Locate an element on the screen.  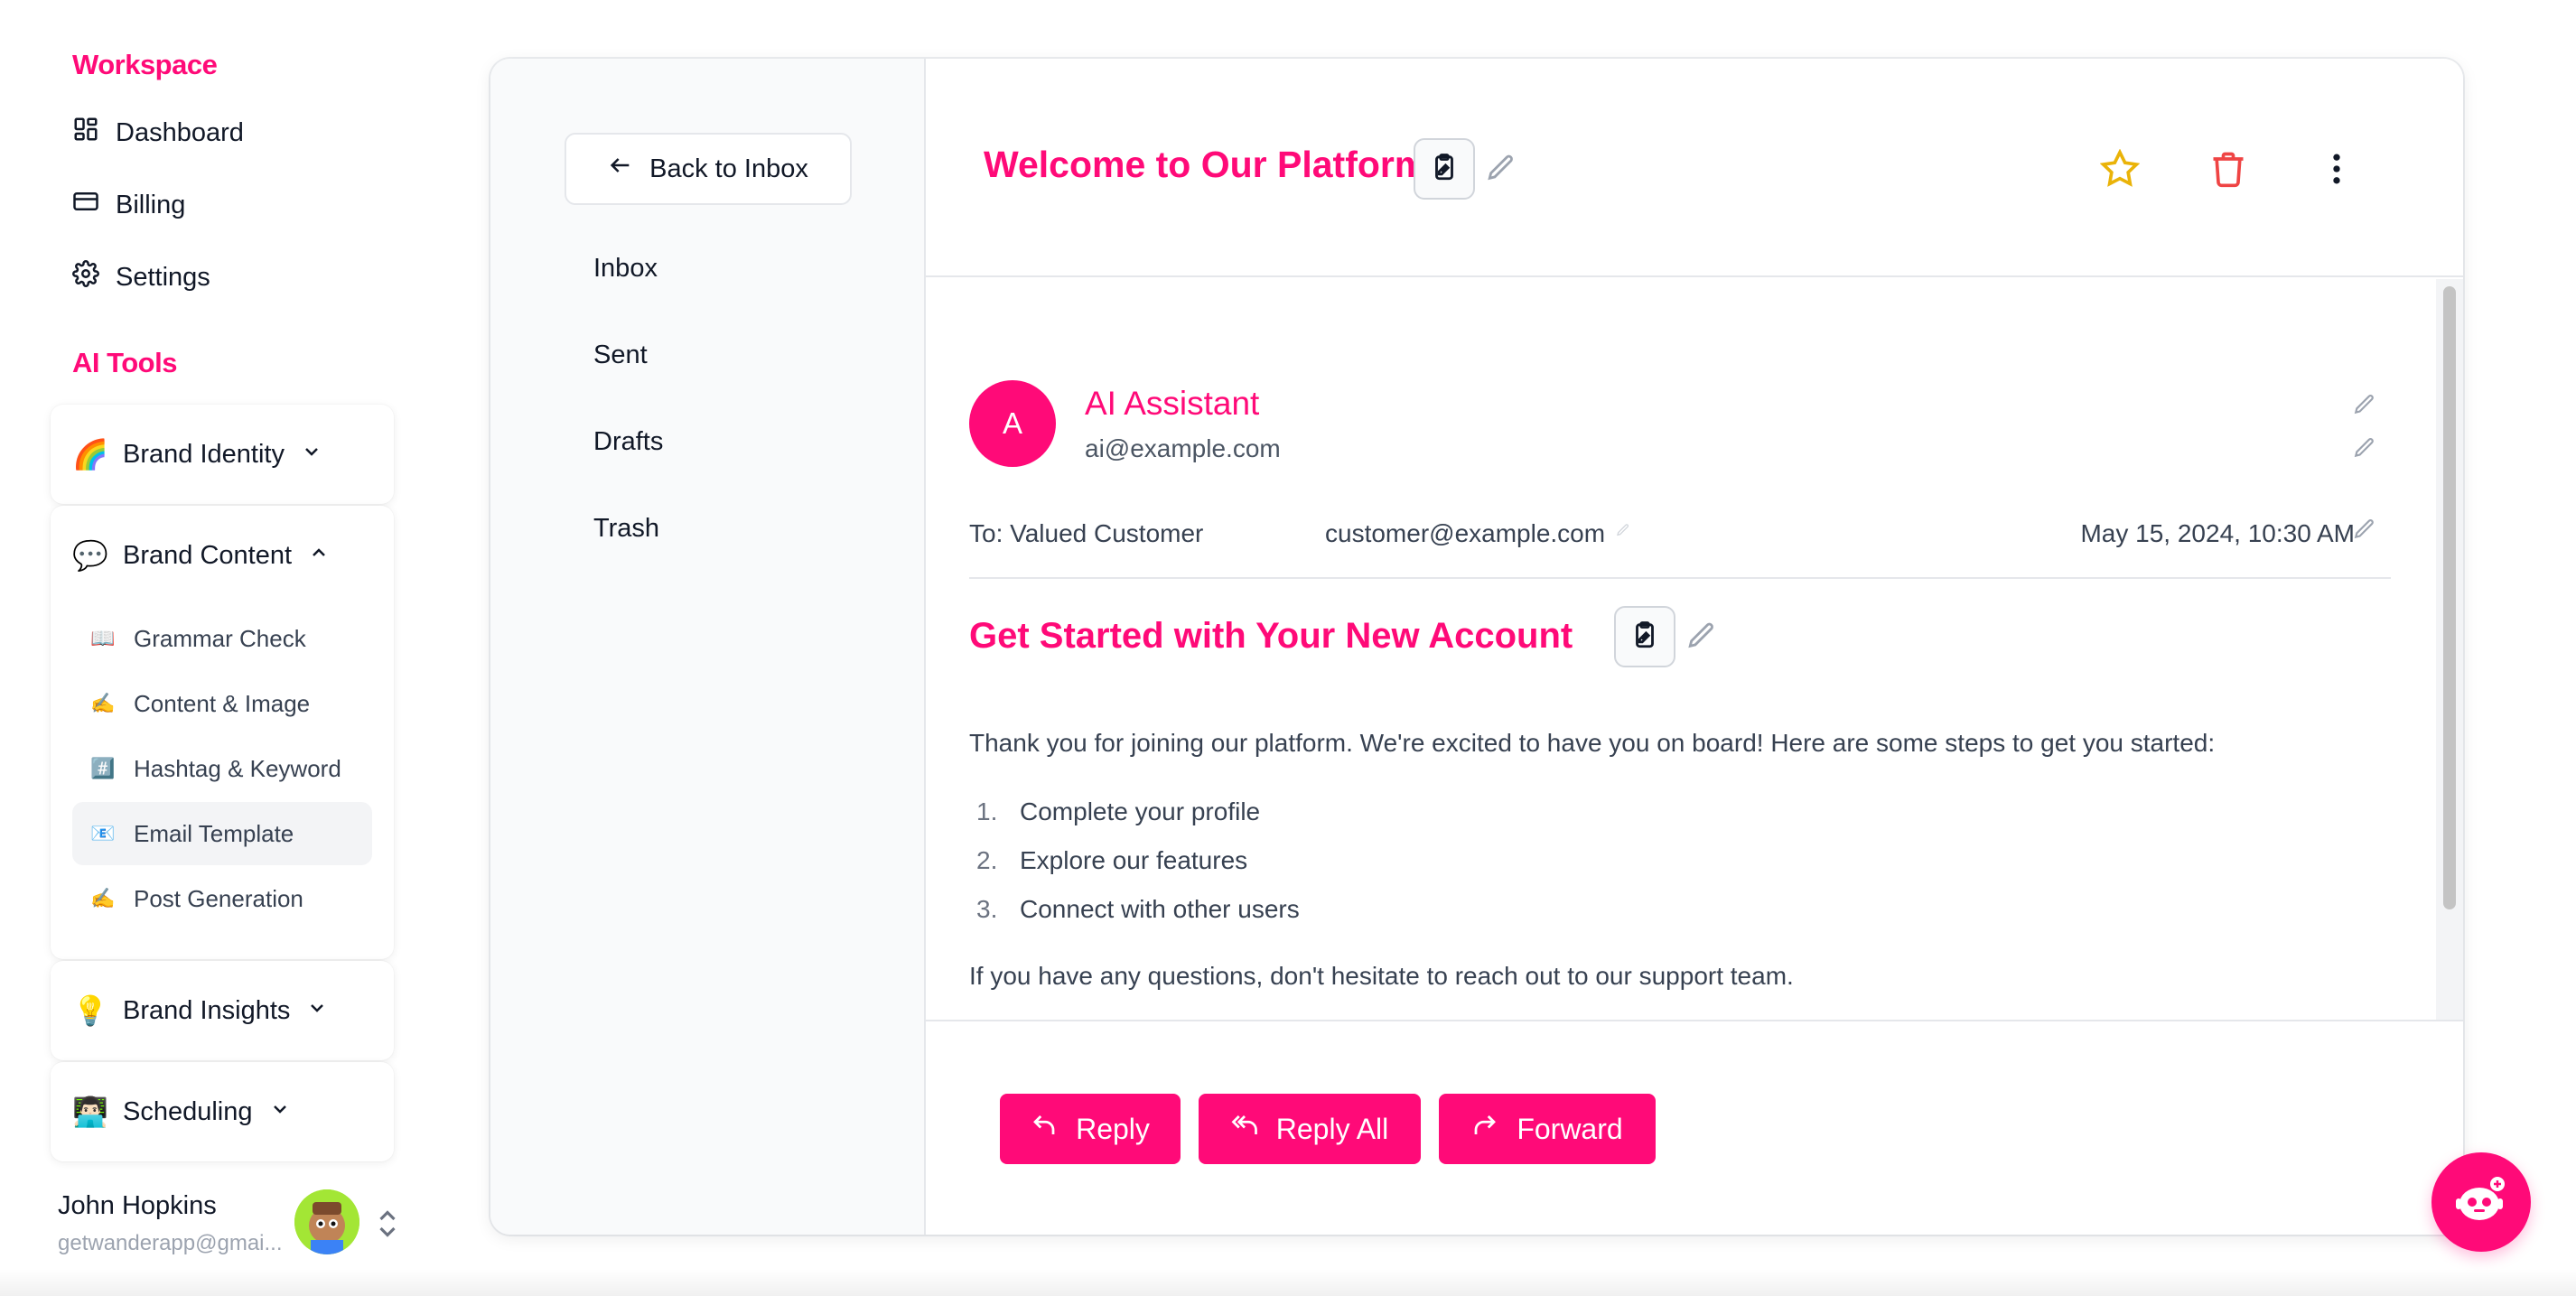
group-label: Brand Insights is located at coordinates (207, 1010).